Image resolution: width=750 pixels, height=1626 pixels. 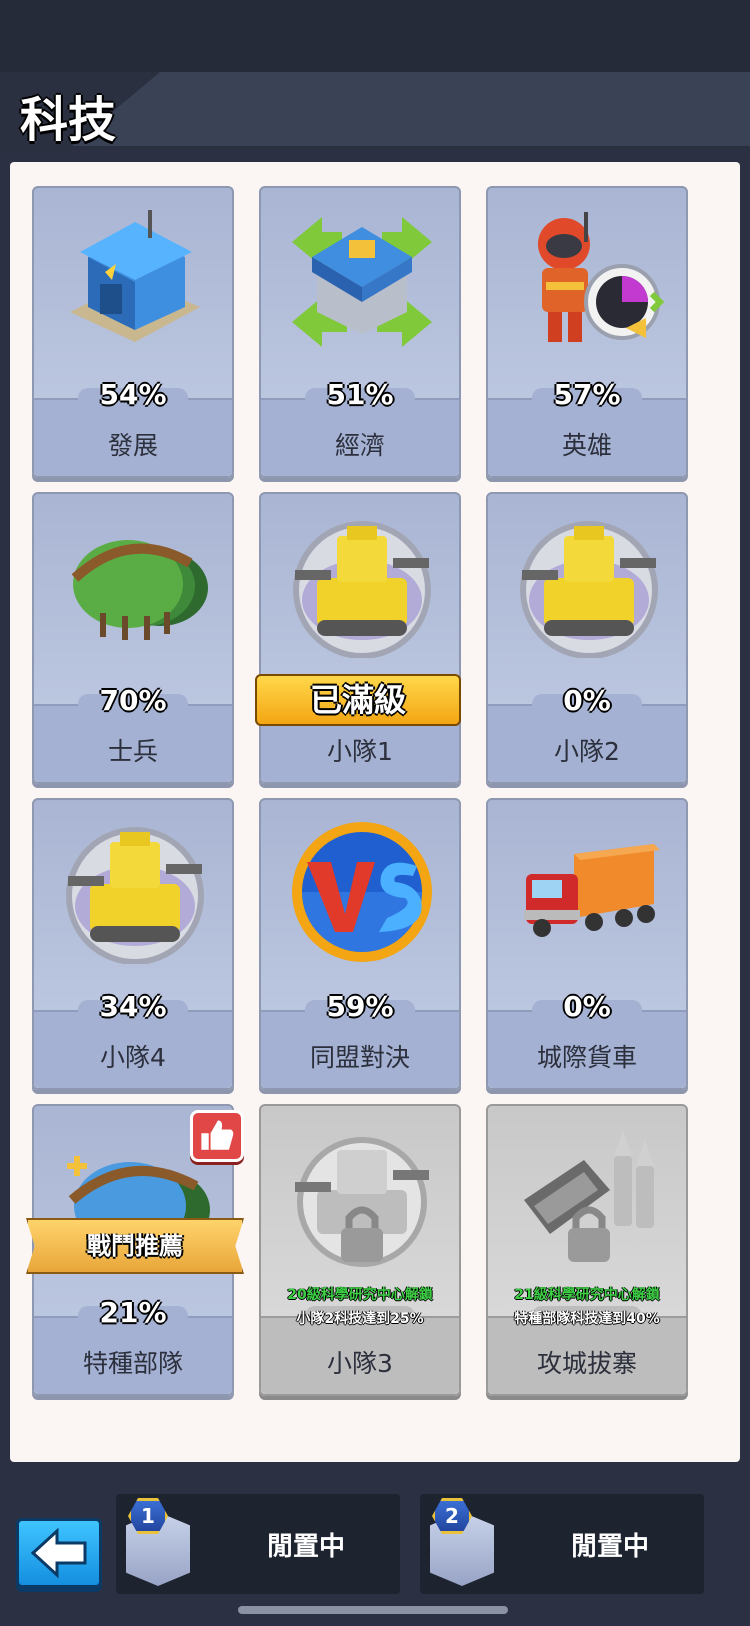 I want to click on vs-icon, so click(x=362, y=892).